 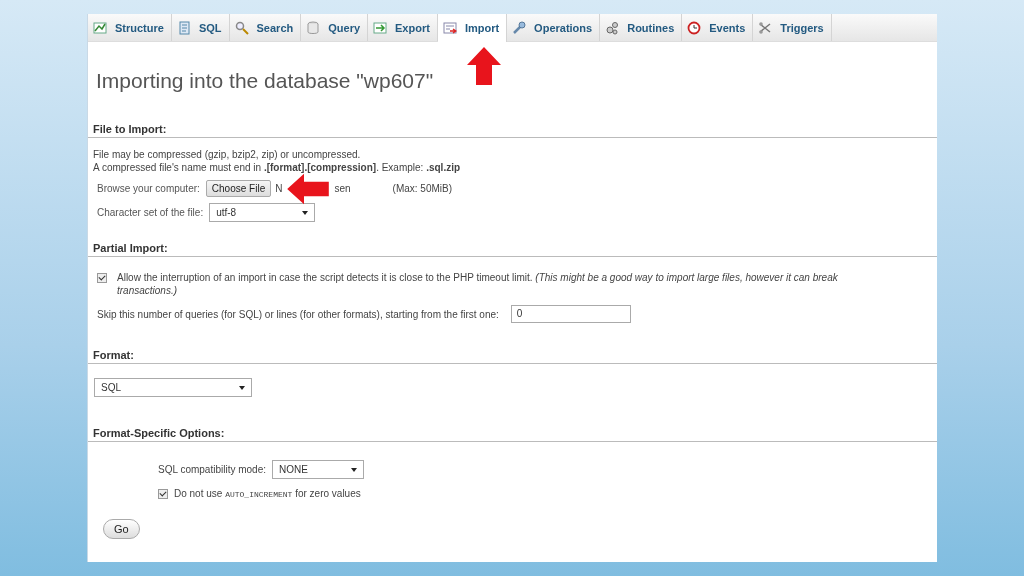 I want to click on choose-file-button: Choose File, so click(x=238, y=188).